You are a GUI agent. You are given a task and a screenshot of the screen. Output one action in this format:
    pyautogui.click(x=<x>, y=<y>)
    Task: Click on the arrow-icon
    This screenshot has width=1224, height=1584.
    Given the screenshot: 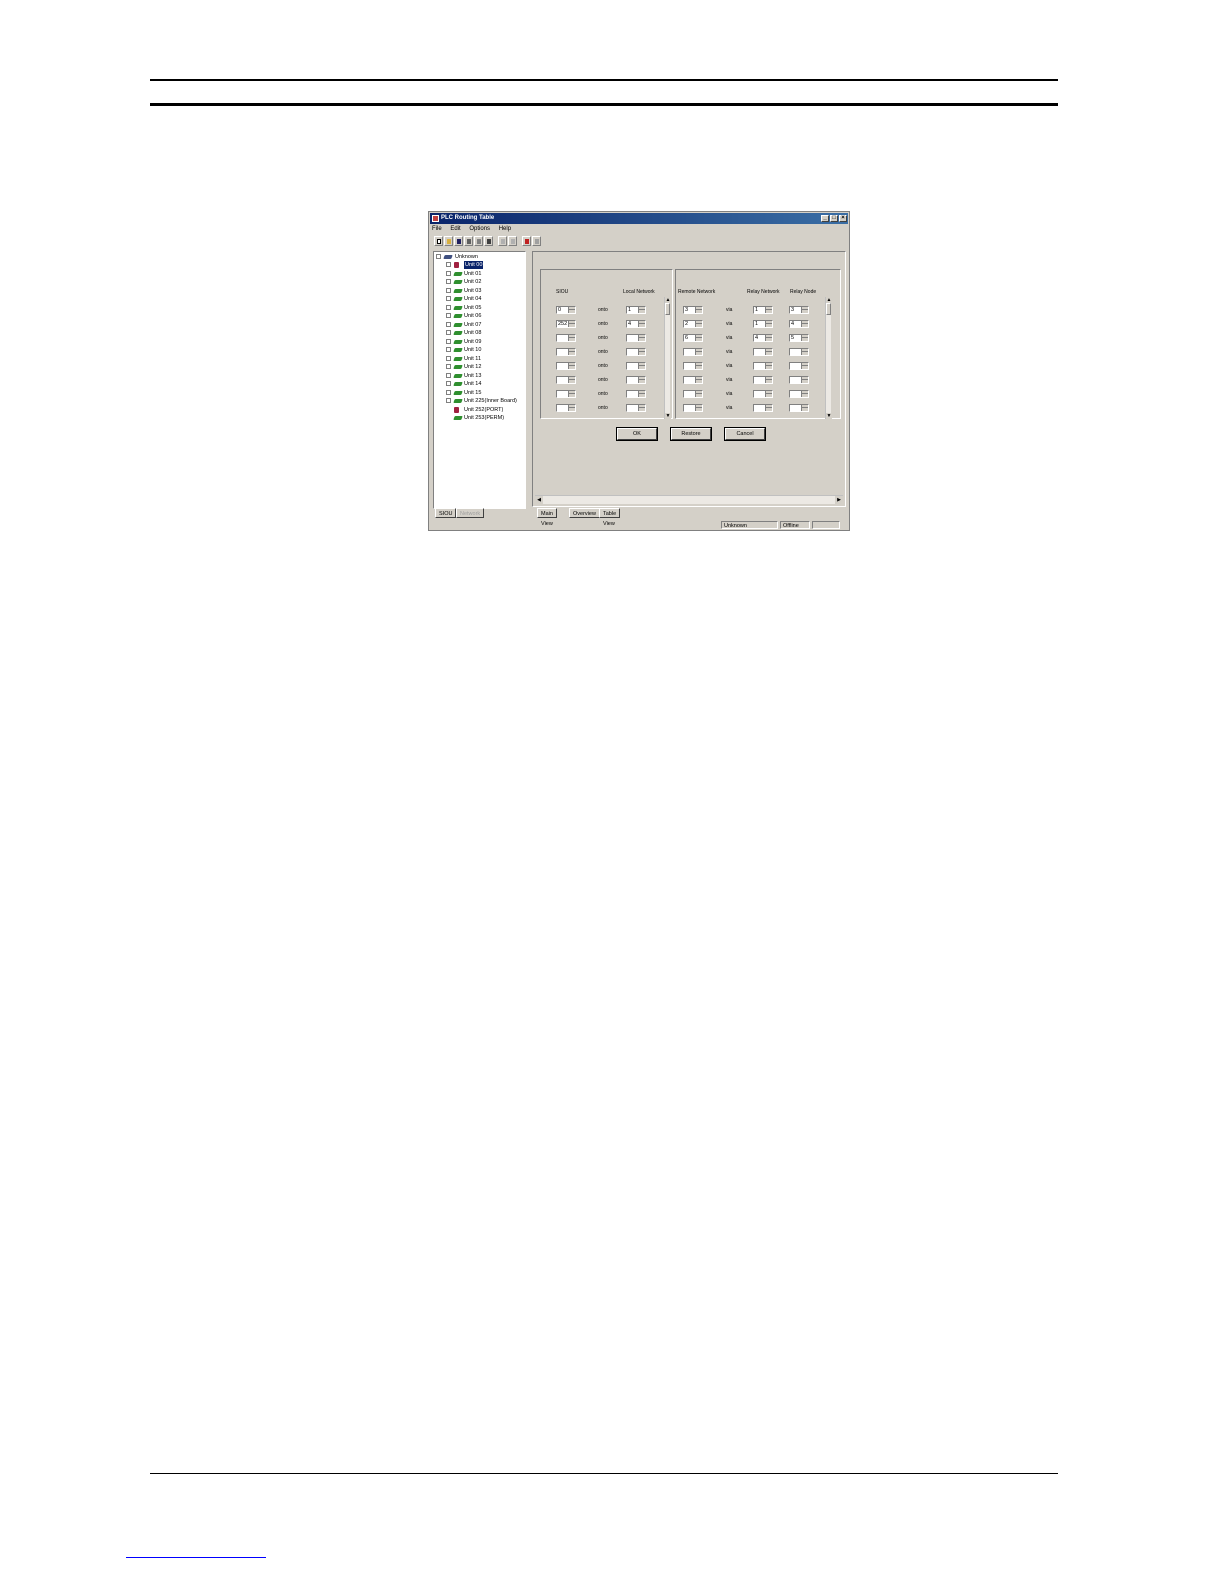 What is the action you would take?
    pyautogui.click(x=536, y=241)
    